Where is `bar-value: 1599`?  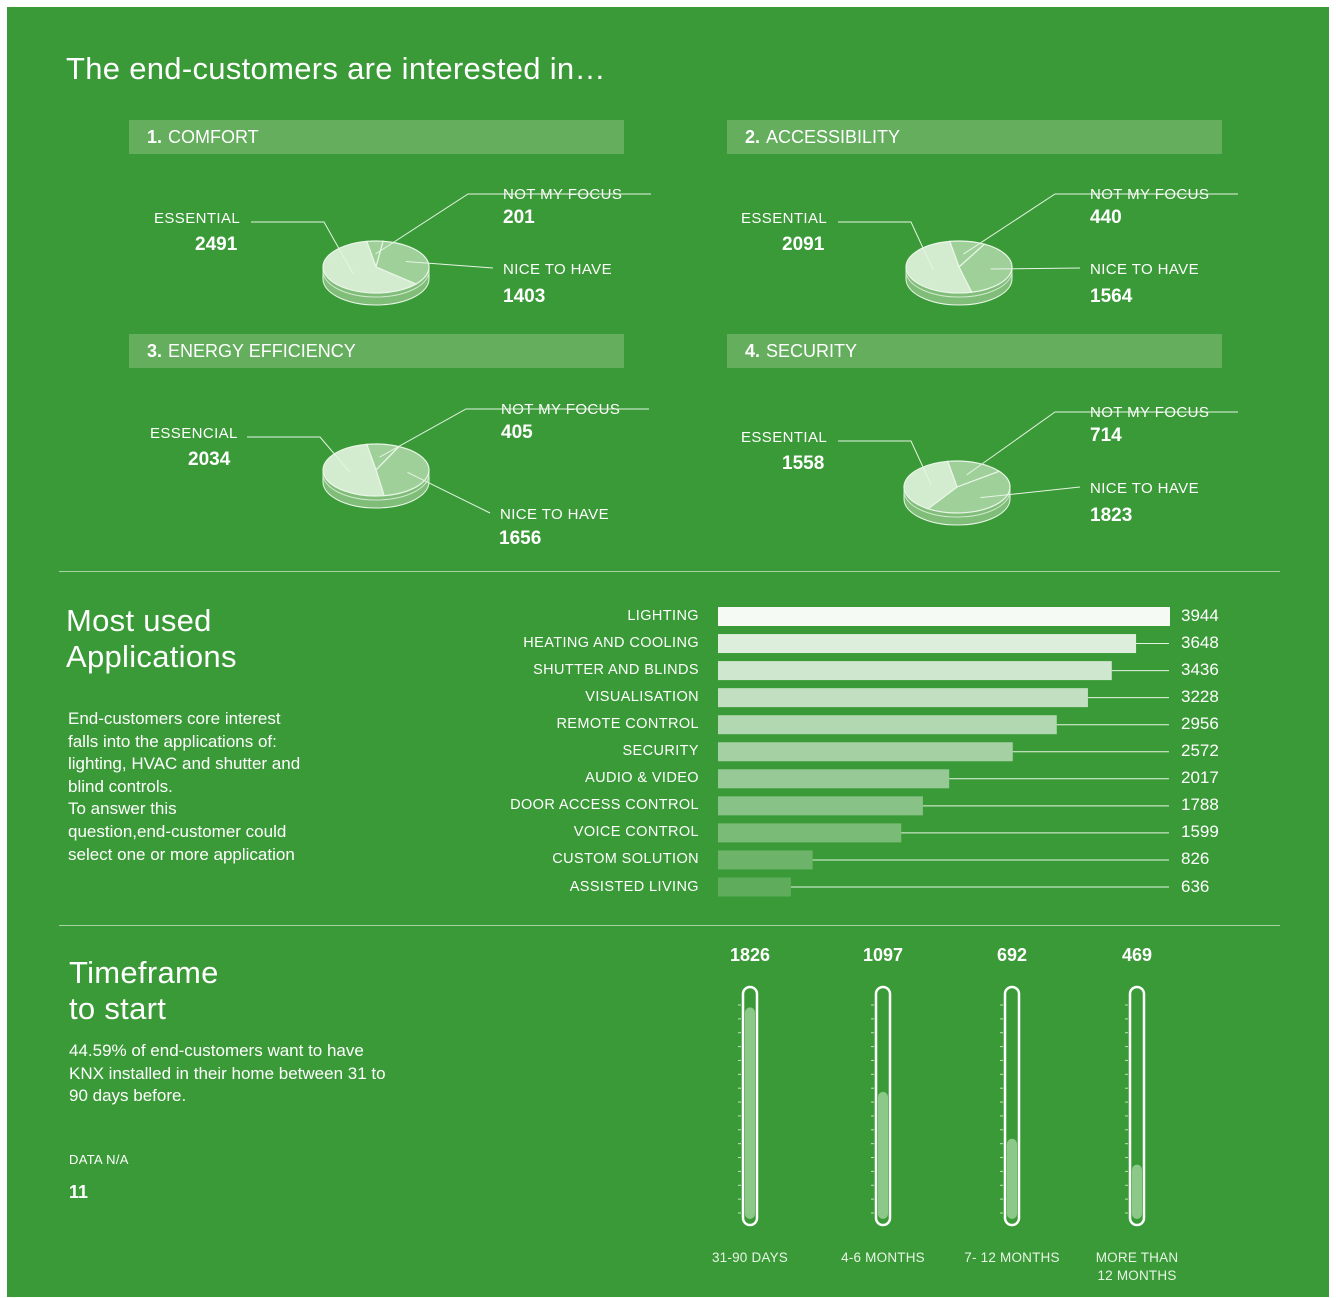 bar-value: 1599 is located at coordinates (1200, 832).